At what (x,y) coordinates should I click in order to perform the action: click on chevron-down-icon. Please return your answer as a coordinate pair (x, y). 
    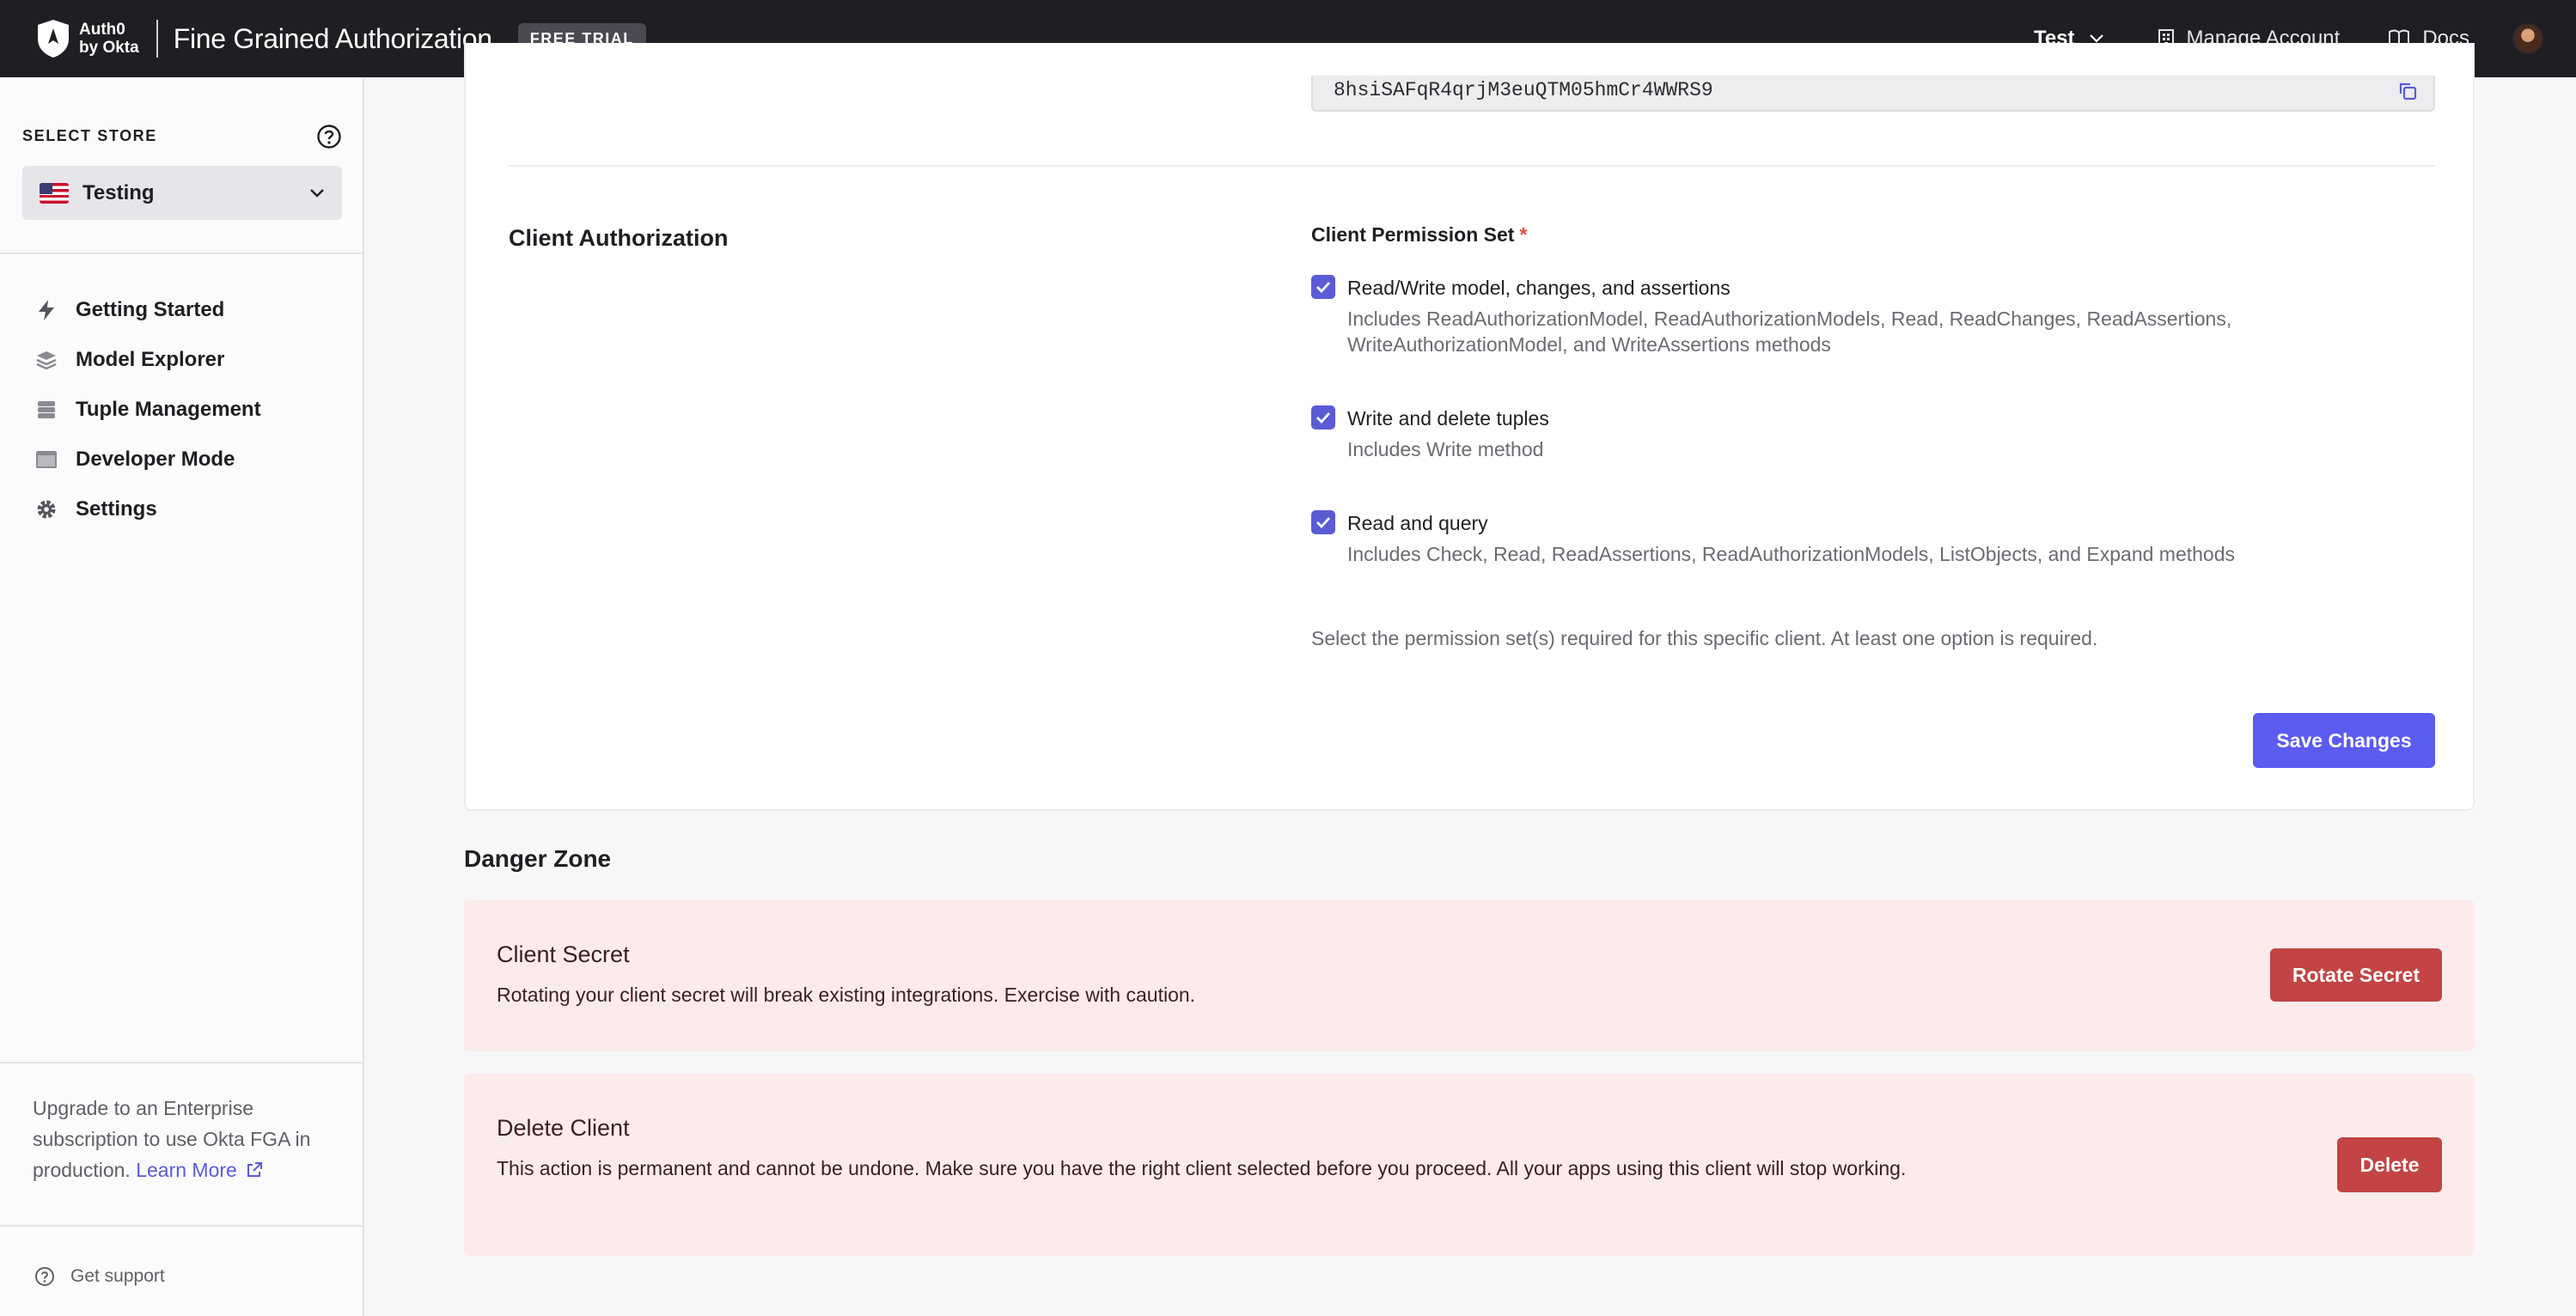
    Looking at the image, I should click on (317, 193).